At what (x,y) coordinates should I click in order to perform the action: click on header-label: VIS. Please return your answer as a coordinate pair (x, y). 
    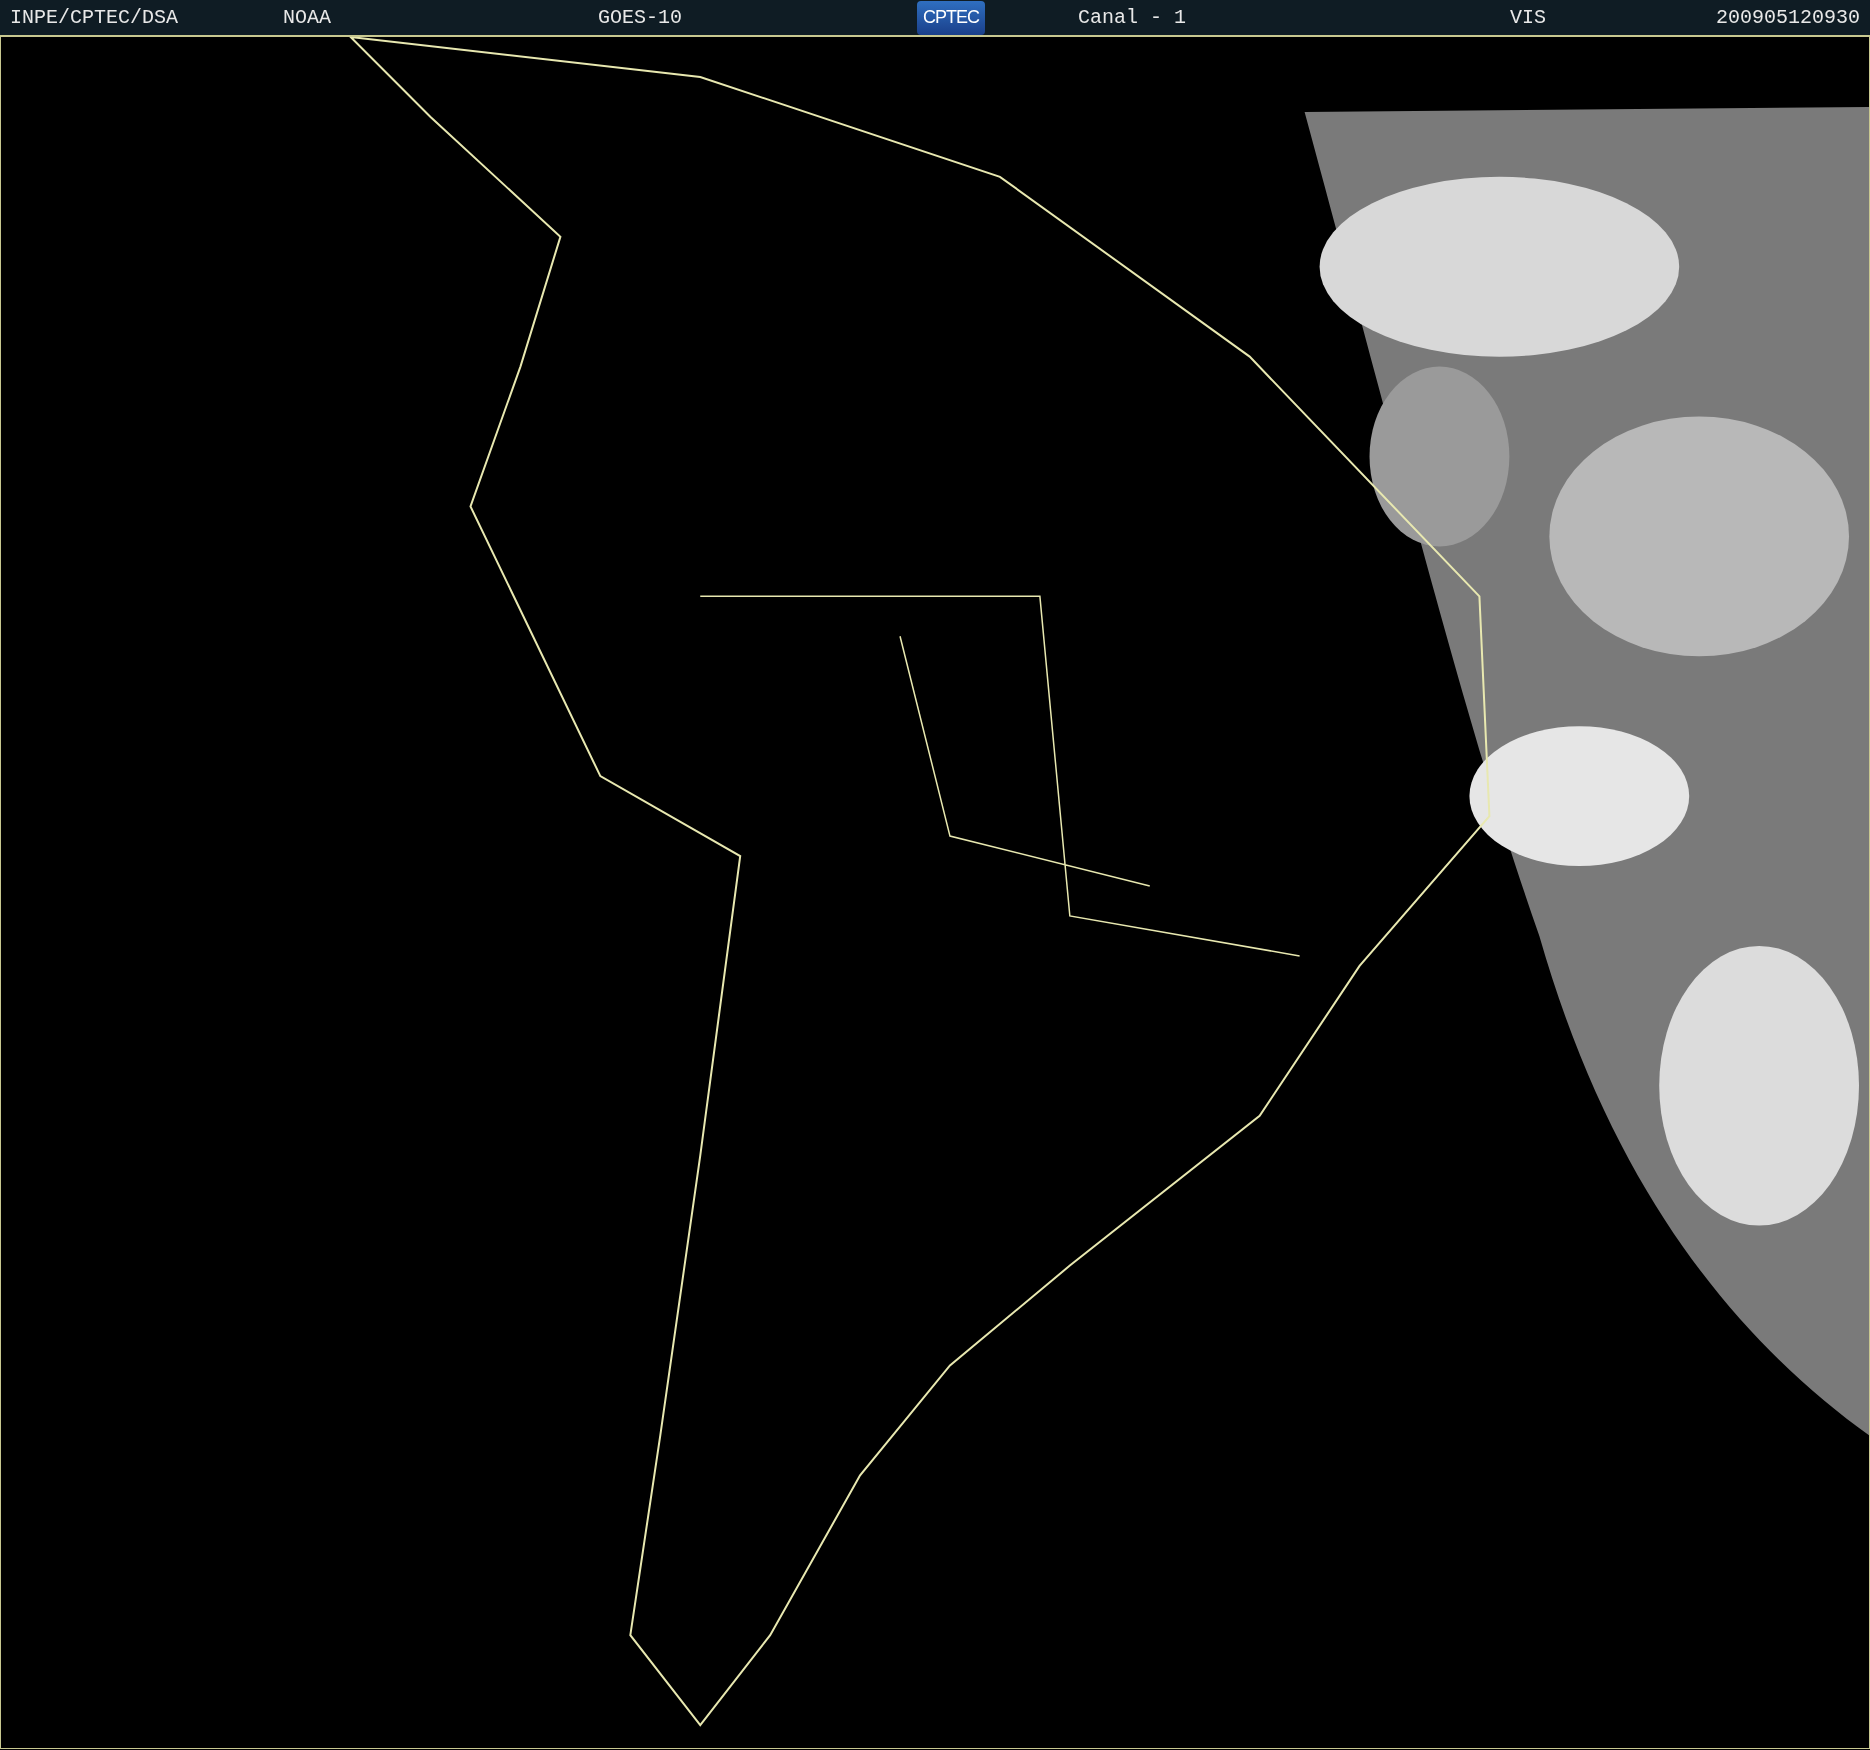
    Looking at the image, I should click on (1528, 17).